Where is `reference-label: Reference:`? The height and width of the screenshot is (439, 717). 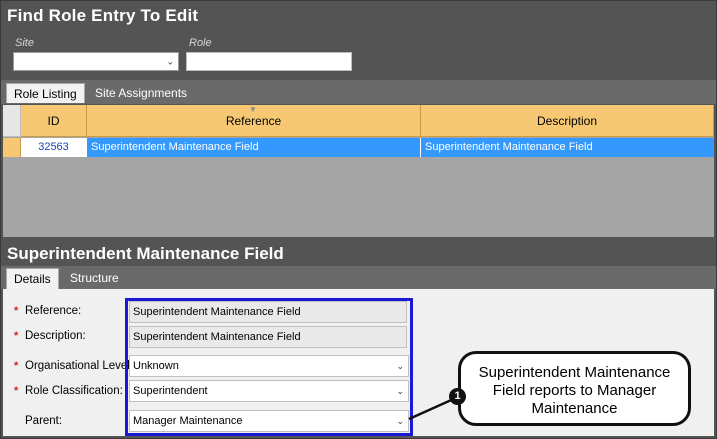 reference-label: Reference: is located at coordinates (53, 311).